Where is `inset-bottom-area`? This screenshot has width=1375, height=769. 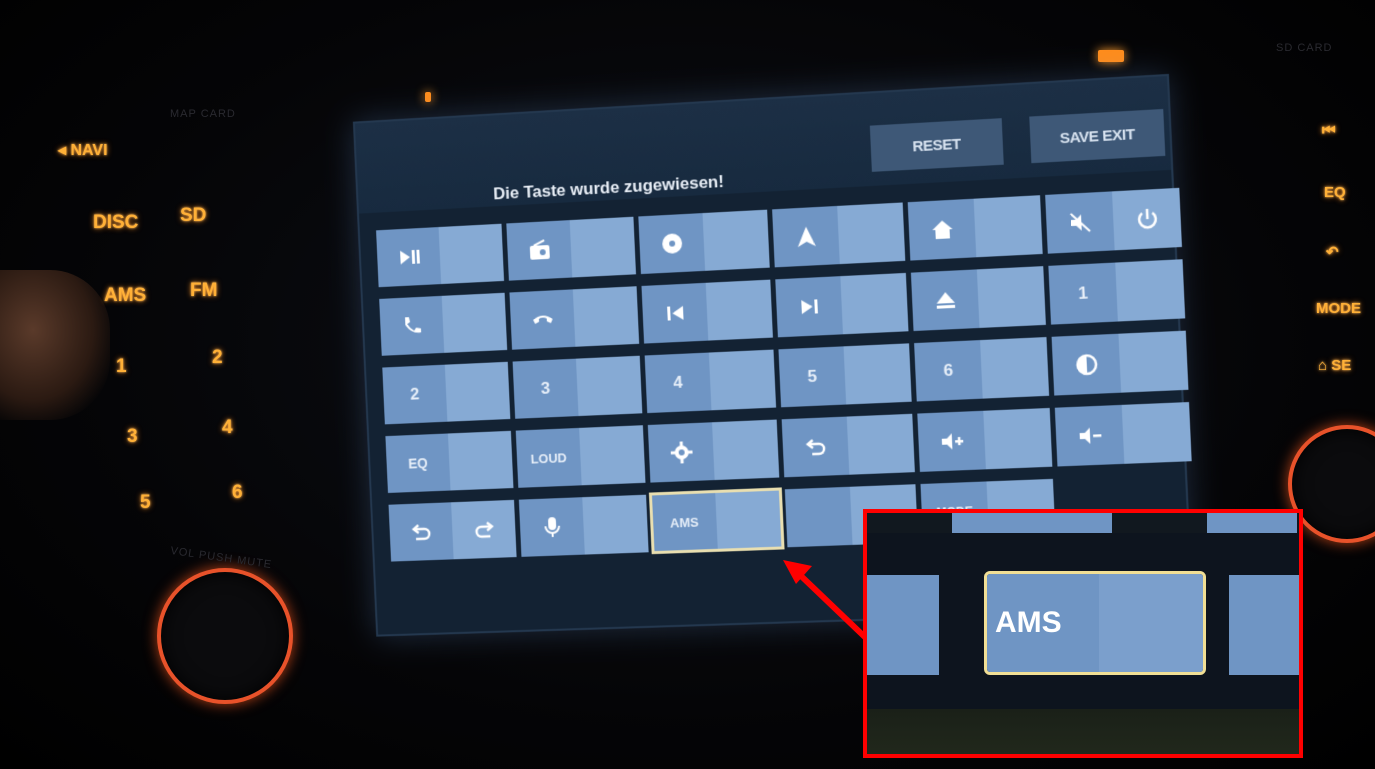
inset-bottom-area is located at coordinates (1083, 731).